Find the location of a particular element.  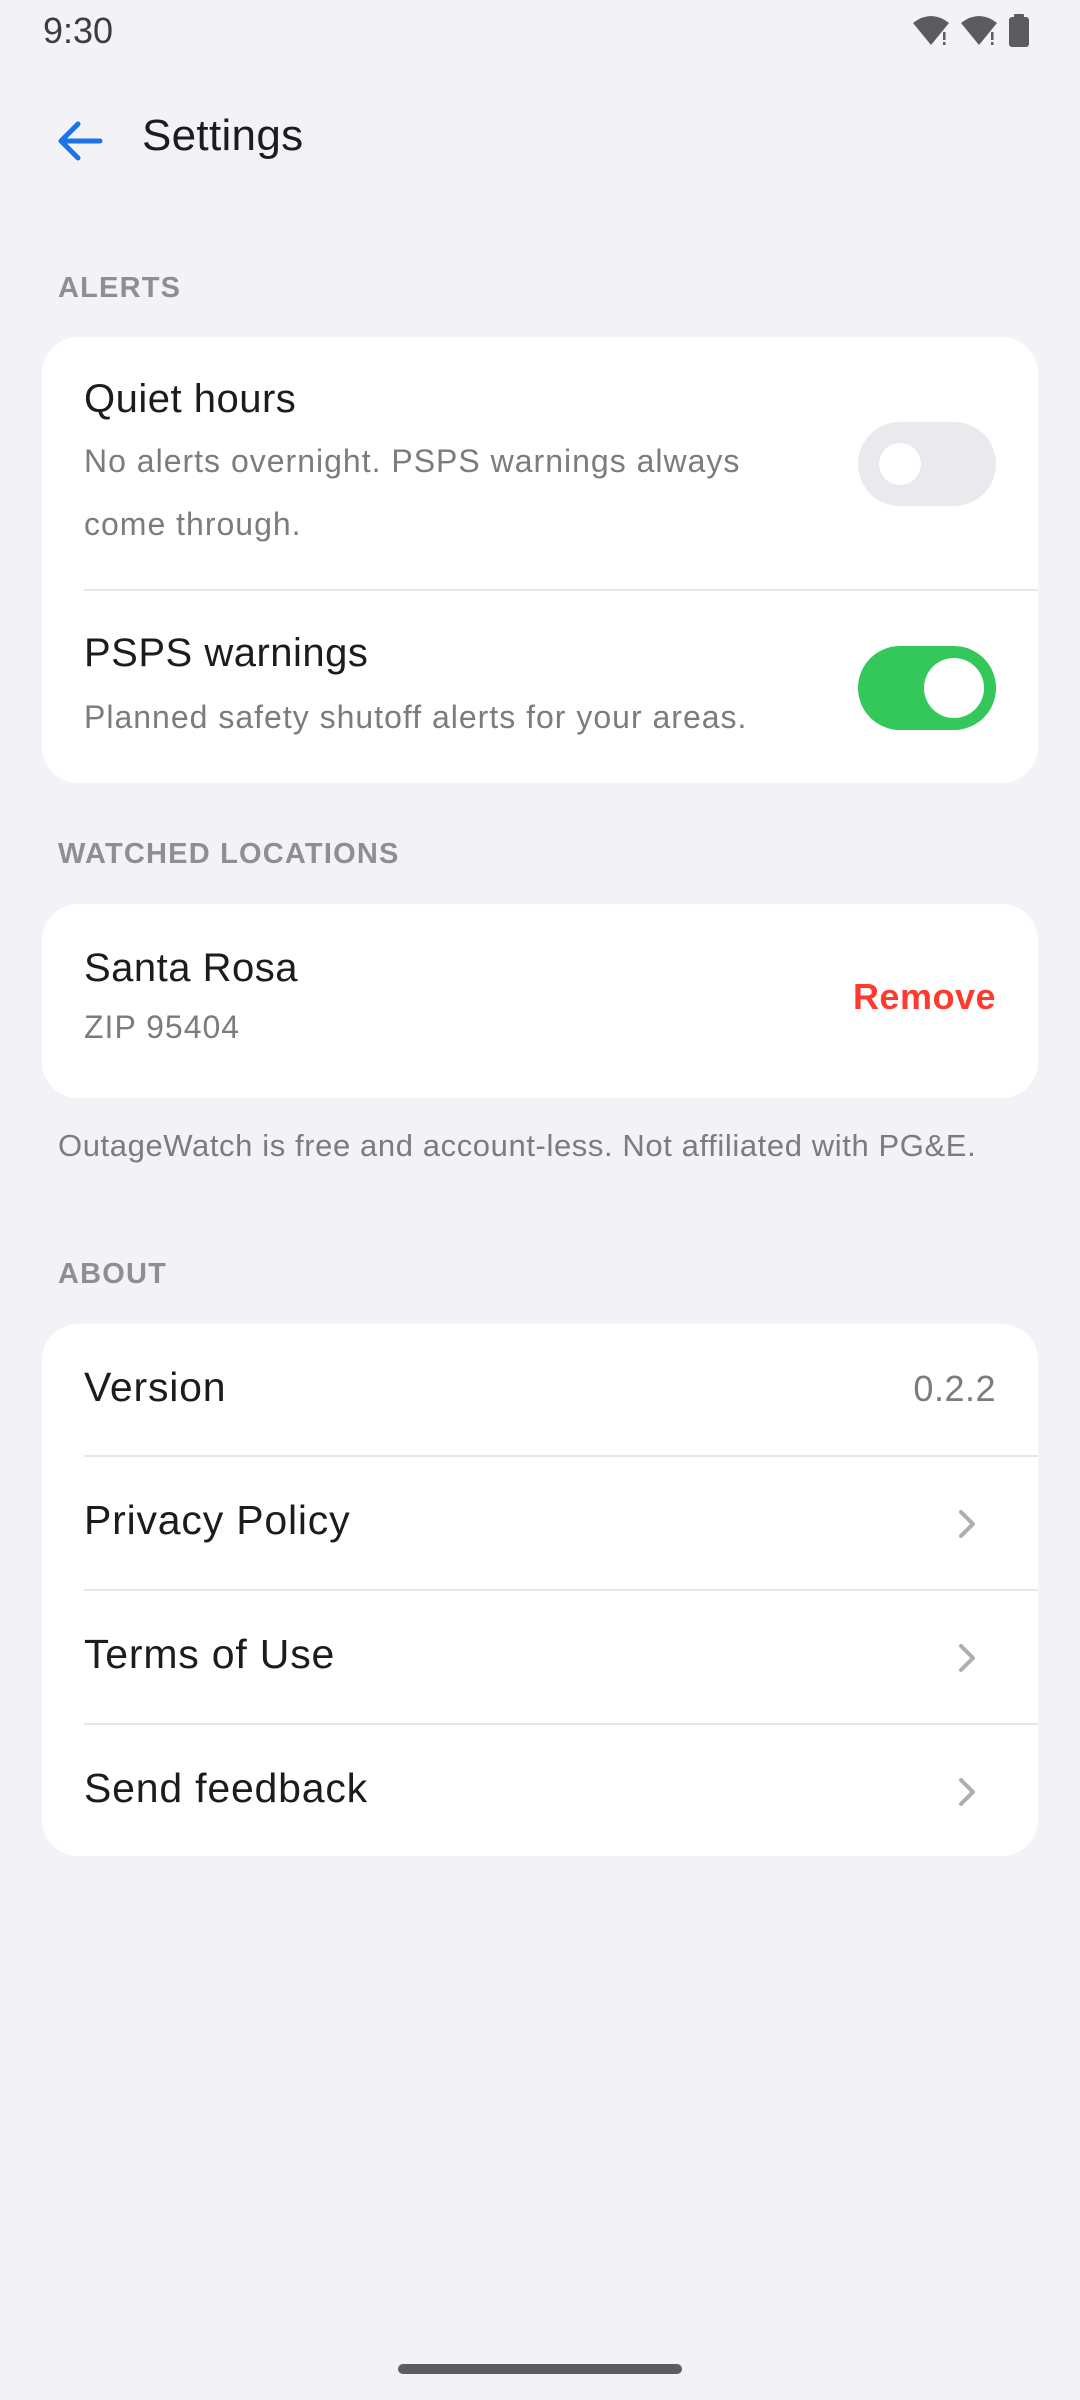

location-name: Santa Rosa is located at coordinates (191, 968).